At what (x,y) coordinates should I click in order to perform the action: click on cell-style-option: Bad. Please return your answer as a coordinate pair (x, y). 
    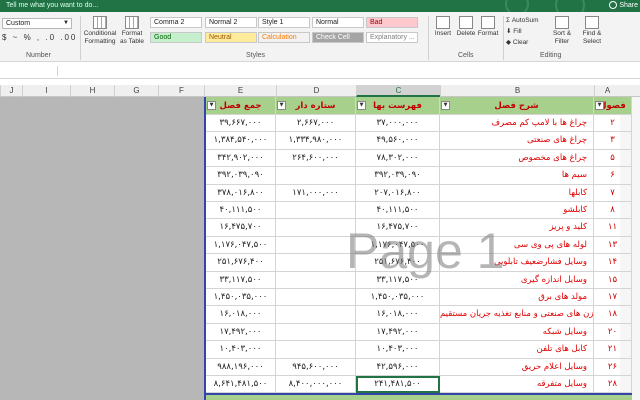
    Looking at the image, I should click on (392, 22).